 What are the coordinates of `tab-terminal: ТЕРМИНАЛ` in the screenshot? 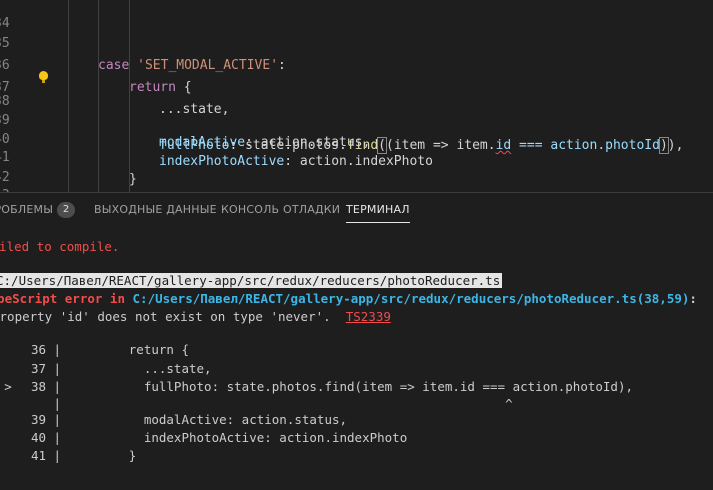 It's located at (378, 210).